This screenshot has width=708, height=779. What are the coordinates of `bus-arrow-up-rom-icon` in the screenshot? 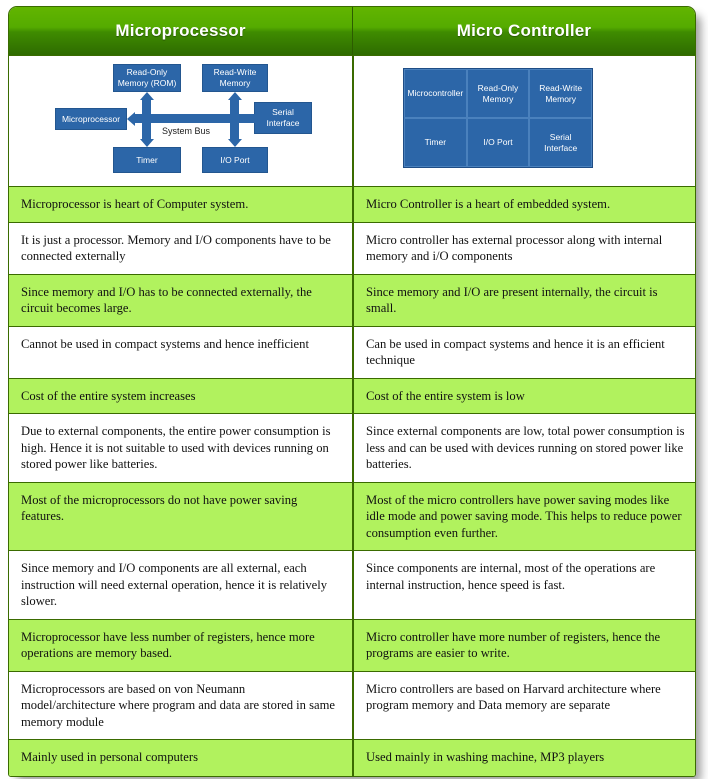 It's located at (146, 96).